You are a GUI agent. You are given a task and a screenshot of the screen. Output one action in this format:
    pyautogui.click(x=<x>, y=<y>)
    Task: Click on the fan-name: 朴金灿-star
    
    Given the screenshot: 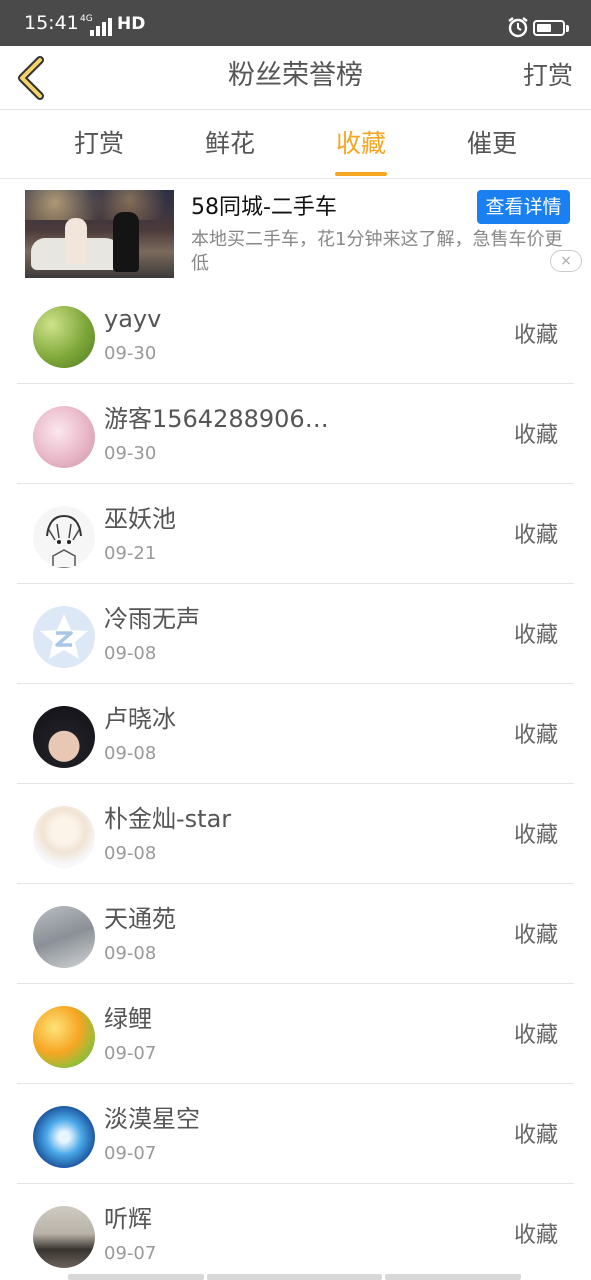 What is the action you would take?
    pyautogui.click(x=168, y=819)
    